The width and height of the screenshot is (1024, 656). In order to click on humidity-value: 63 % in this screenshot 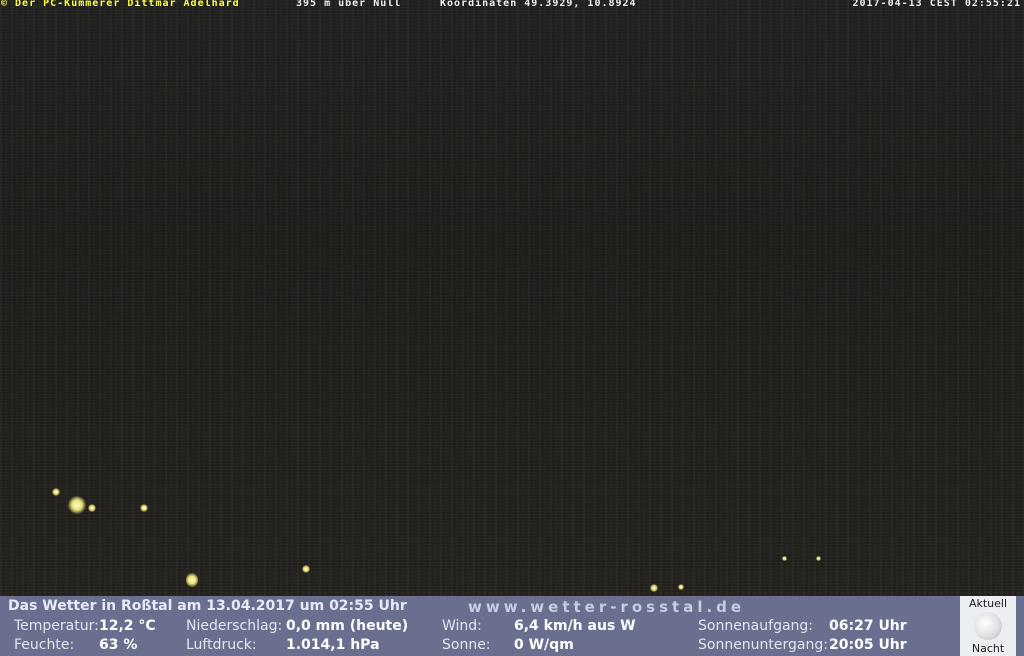, I will do `click(118, 645)`.